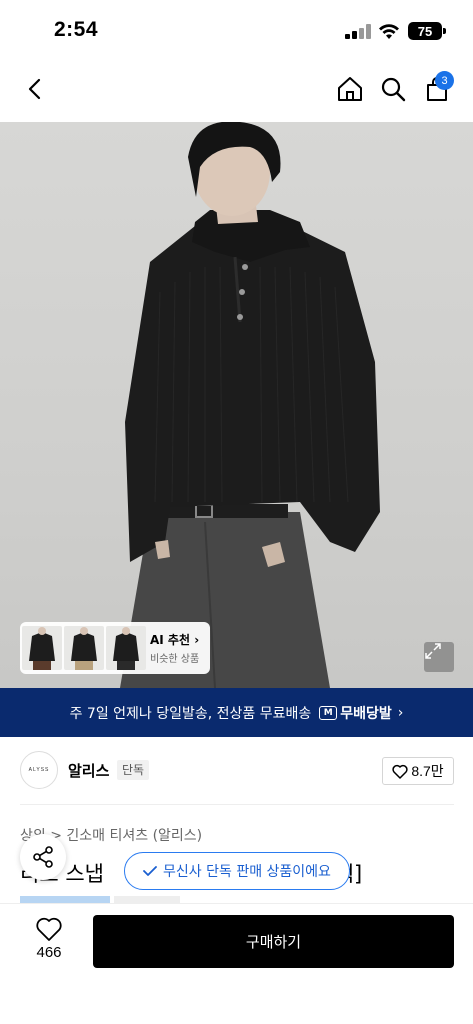  I want to click on ai-recommend-title: AI 추천 ›, so click(175, 640).